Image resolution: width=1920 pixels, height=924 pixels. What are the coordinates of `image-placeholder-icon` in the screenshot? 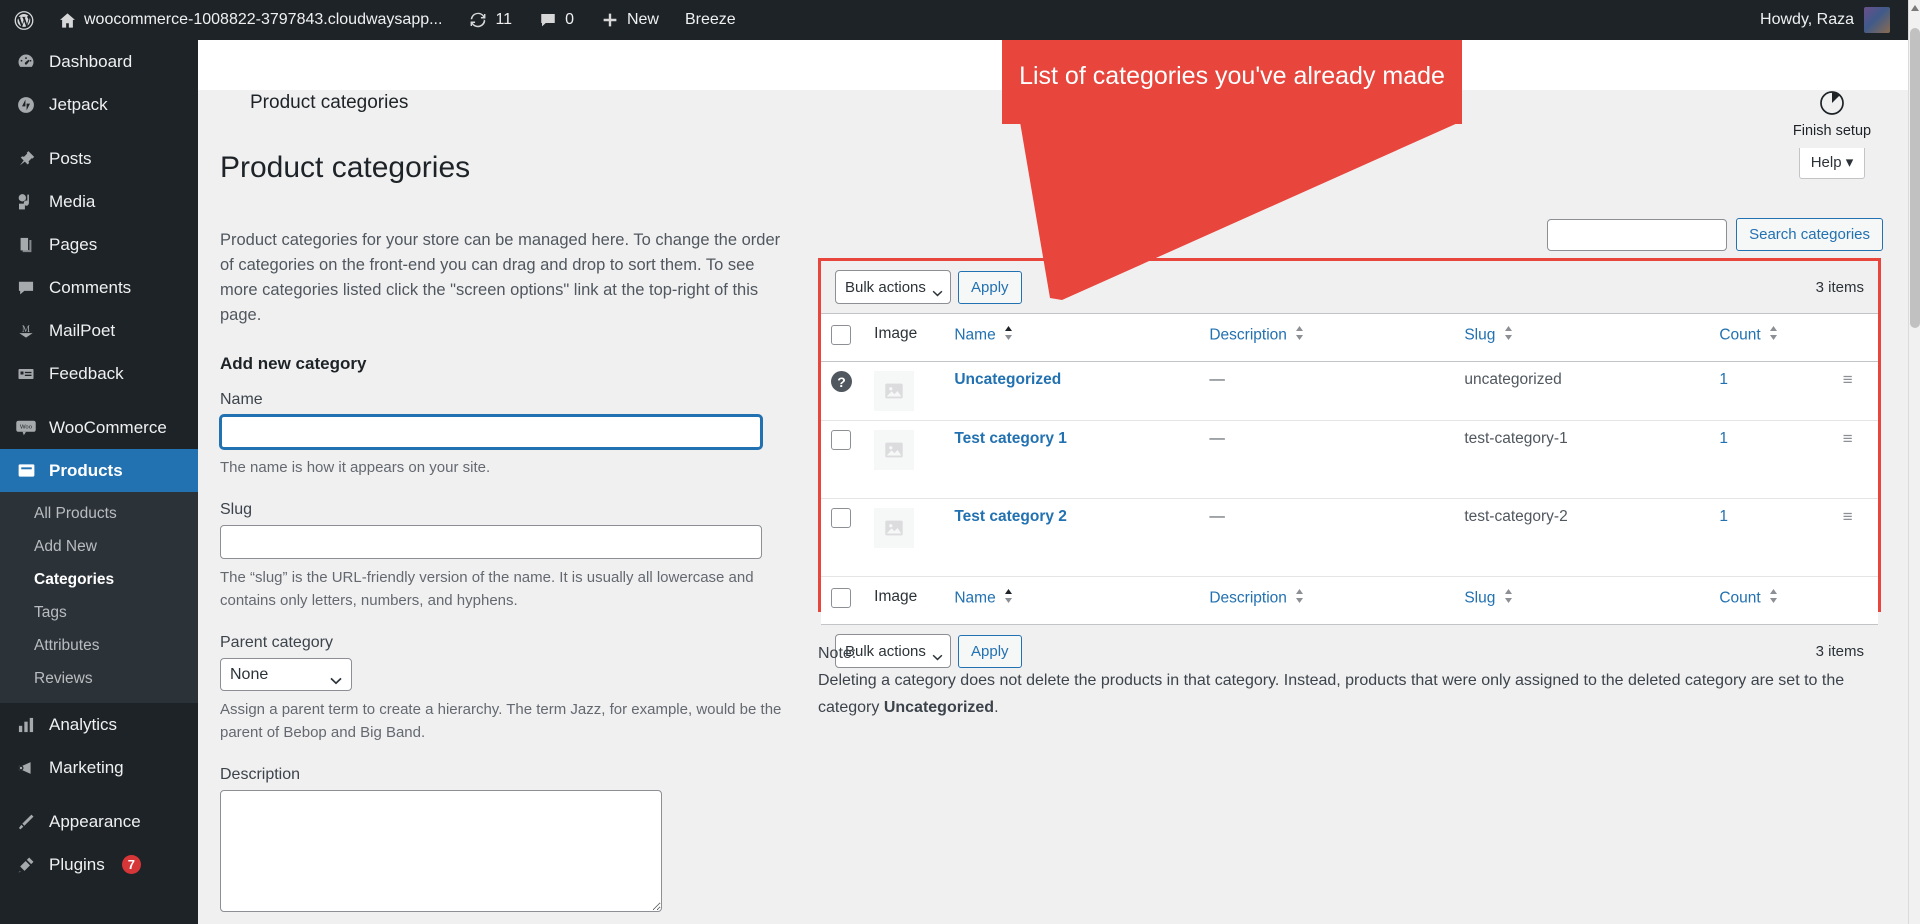 It's located at (894, 450).